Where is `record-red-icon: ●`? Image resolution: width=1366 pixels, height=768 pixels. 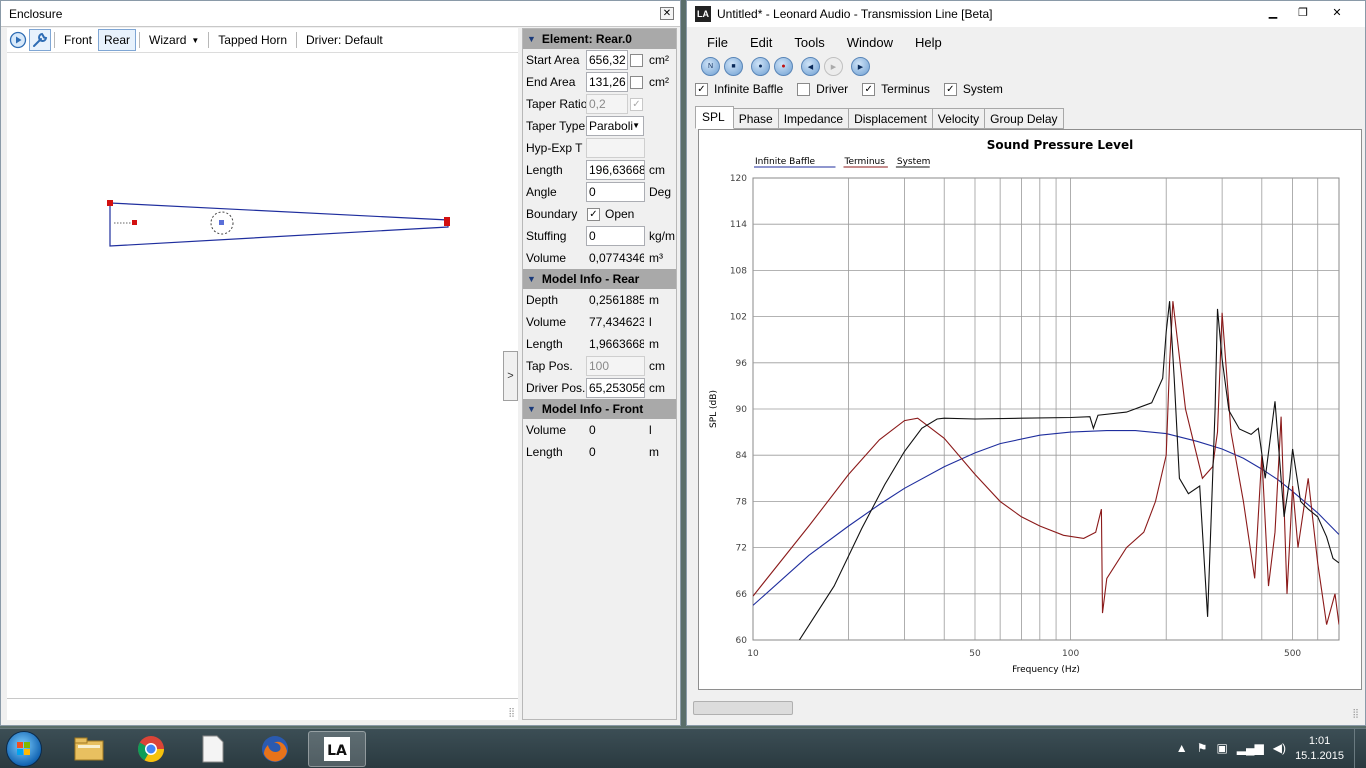
record-red-icon: ● is located at coordinates (783, 66).